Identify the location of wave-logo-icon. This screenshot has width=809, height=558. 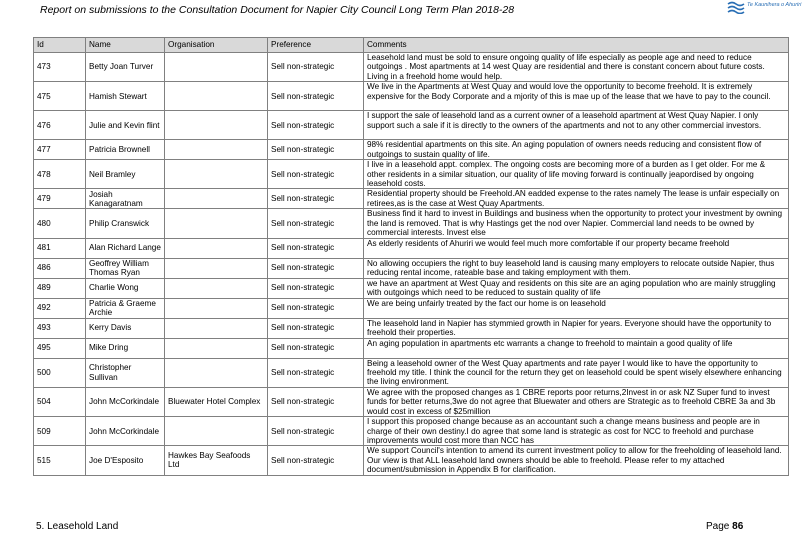
(736, 8).